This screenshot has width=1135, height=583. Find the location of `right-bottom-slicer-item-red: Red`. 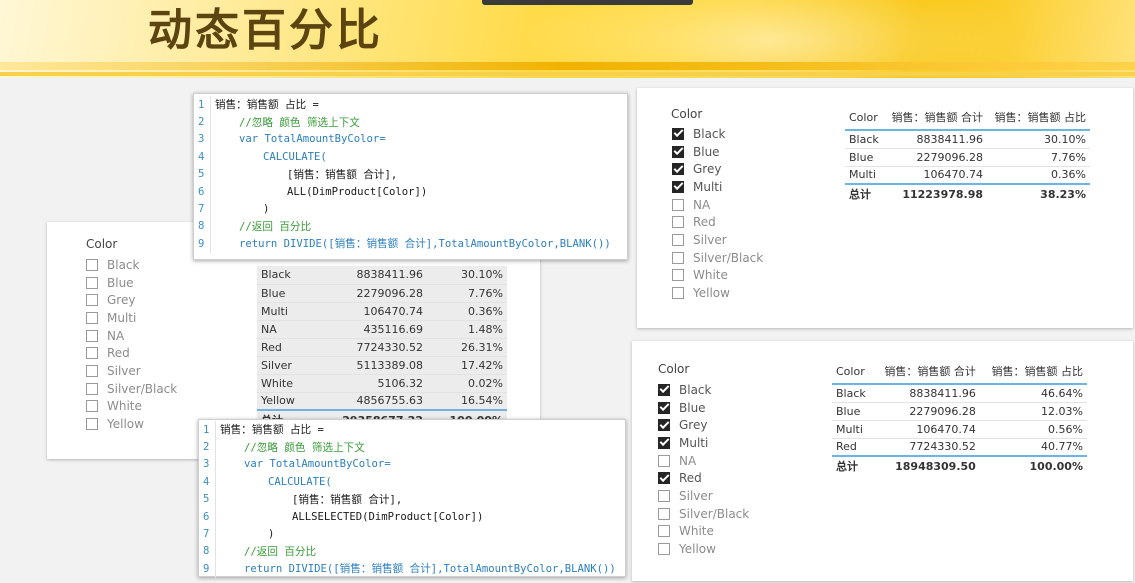

right-bottom-slicer-item-red: Red is located at coordinates (703, 478).